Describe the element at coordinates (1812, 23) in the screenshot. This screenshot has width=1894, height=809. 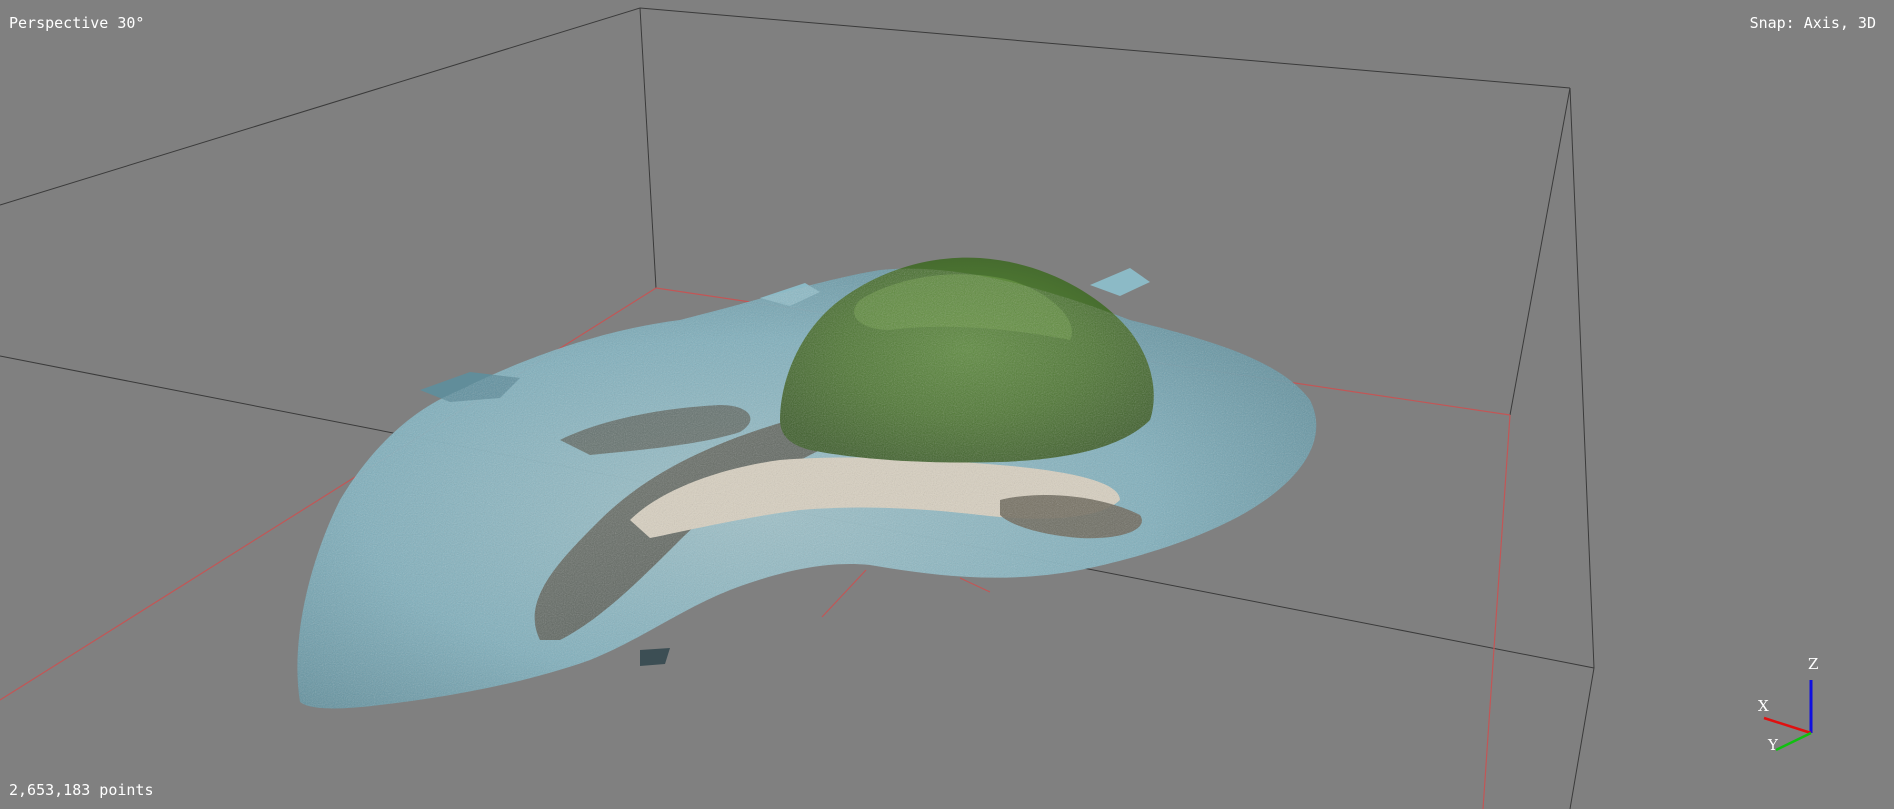
I see `snap-mode-label: Snap: Axis, 3D` at that location.